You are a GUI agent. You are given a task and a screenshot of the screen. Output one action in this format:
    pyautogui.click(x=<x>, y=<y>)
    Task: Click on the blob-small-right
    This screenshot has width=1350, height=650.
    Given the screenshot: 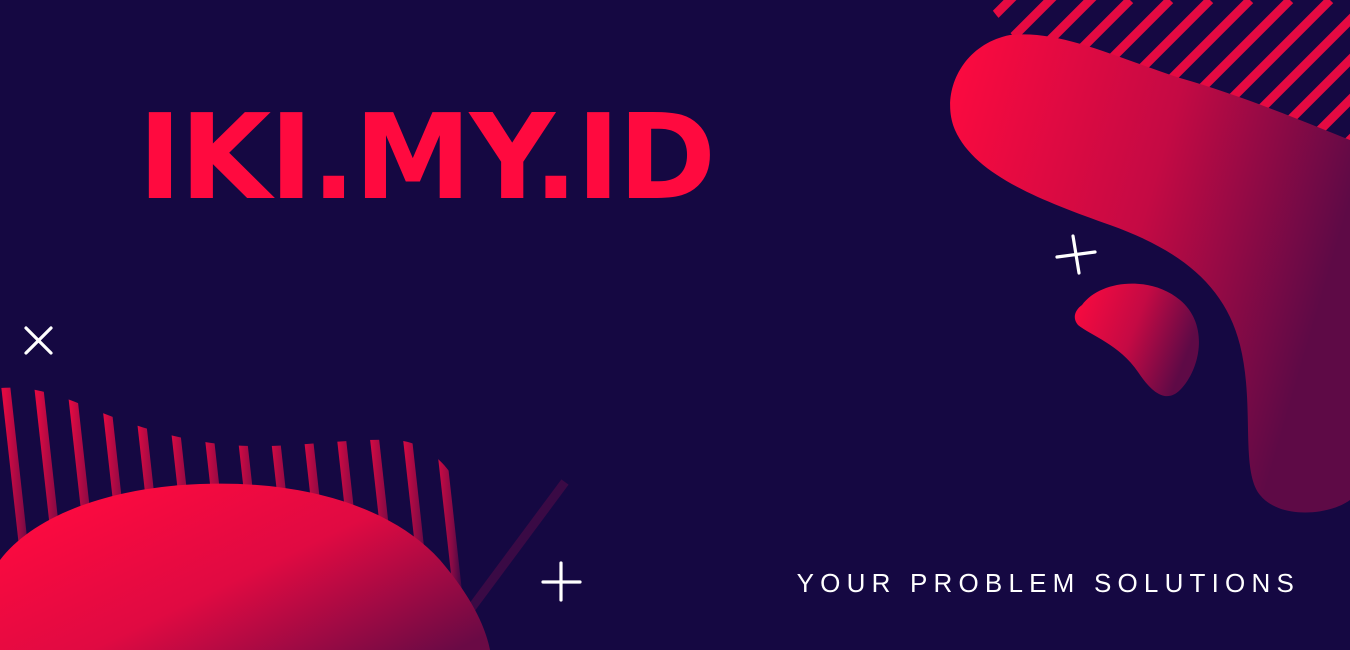 What is the action you would take?
    pyautogui.click(x=1136, y=340)
    